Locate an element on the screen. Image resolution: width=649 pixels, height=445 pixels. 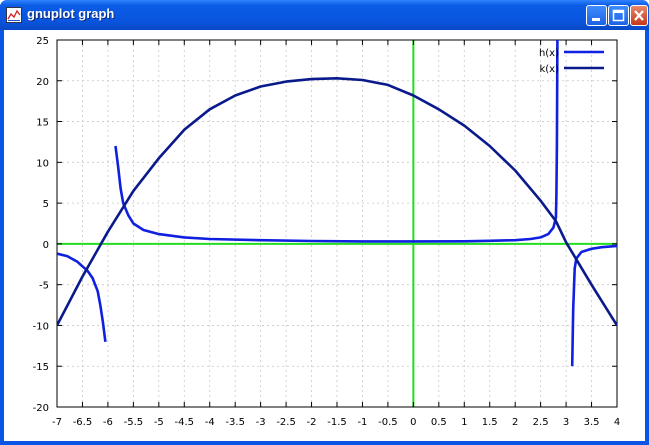
x-tick-label: -3 is located at coordinates (261, 422).